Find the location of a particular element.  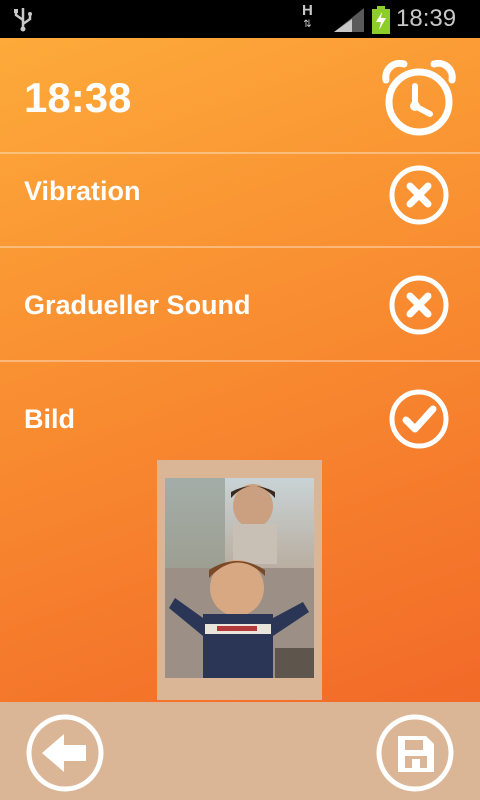

back-arrow-icon is located at coordinates (65, 755).